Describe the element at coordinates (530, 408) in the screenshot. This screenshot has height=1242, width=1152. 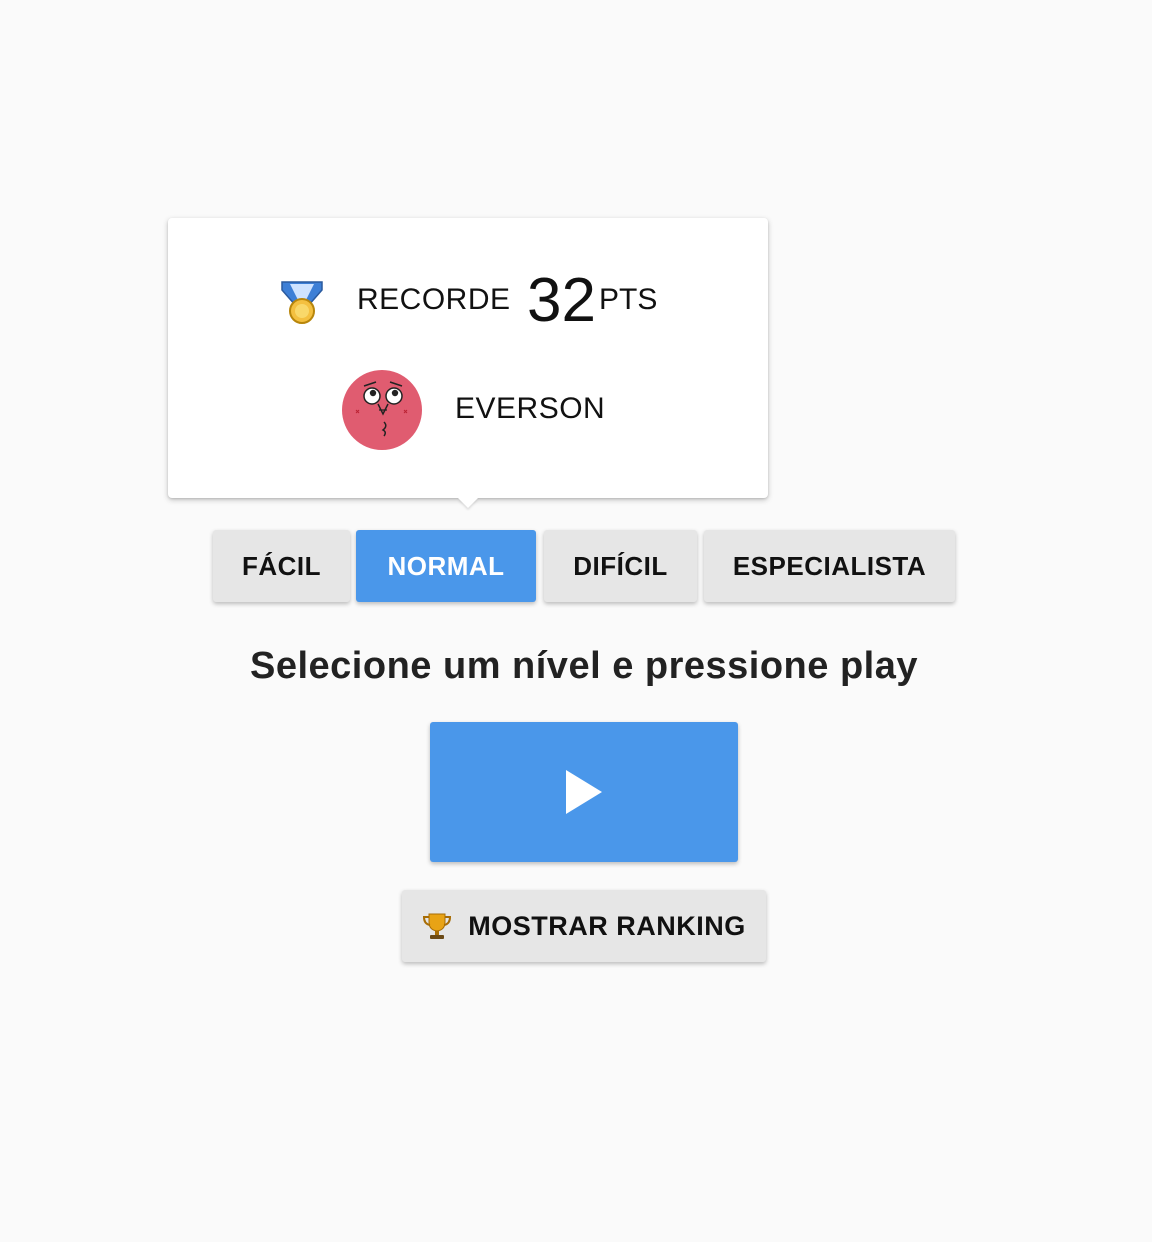
I see `record-player-name: EVERSON` at that location.